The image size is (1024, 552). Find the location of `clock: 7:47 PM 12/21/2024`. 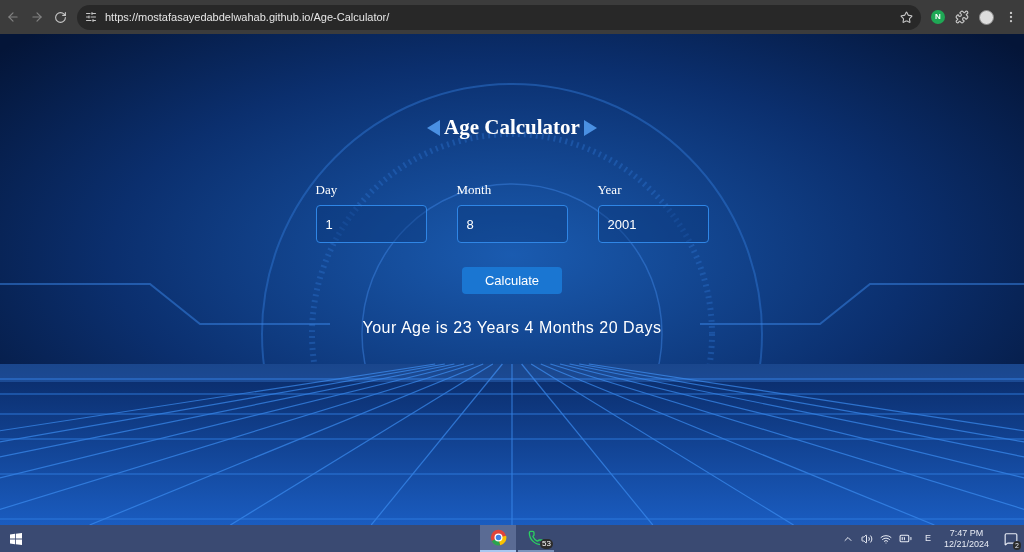

clock: 7:47 PM 12/21/2024 is located at coordinates (966, 538).